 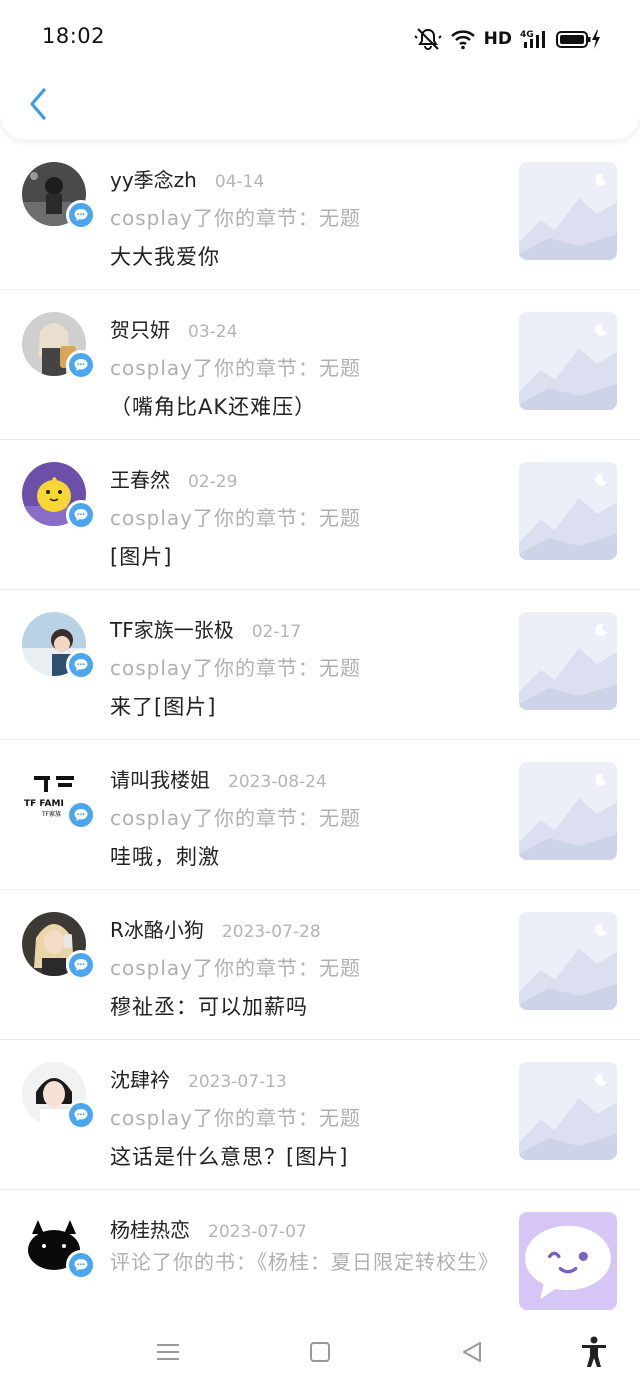 I want to click on back-nav-button, so click(x=472, y=1352).